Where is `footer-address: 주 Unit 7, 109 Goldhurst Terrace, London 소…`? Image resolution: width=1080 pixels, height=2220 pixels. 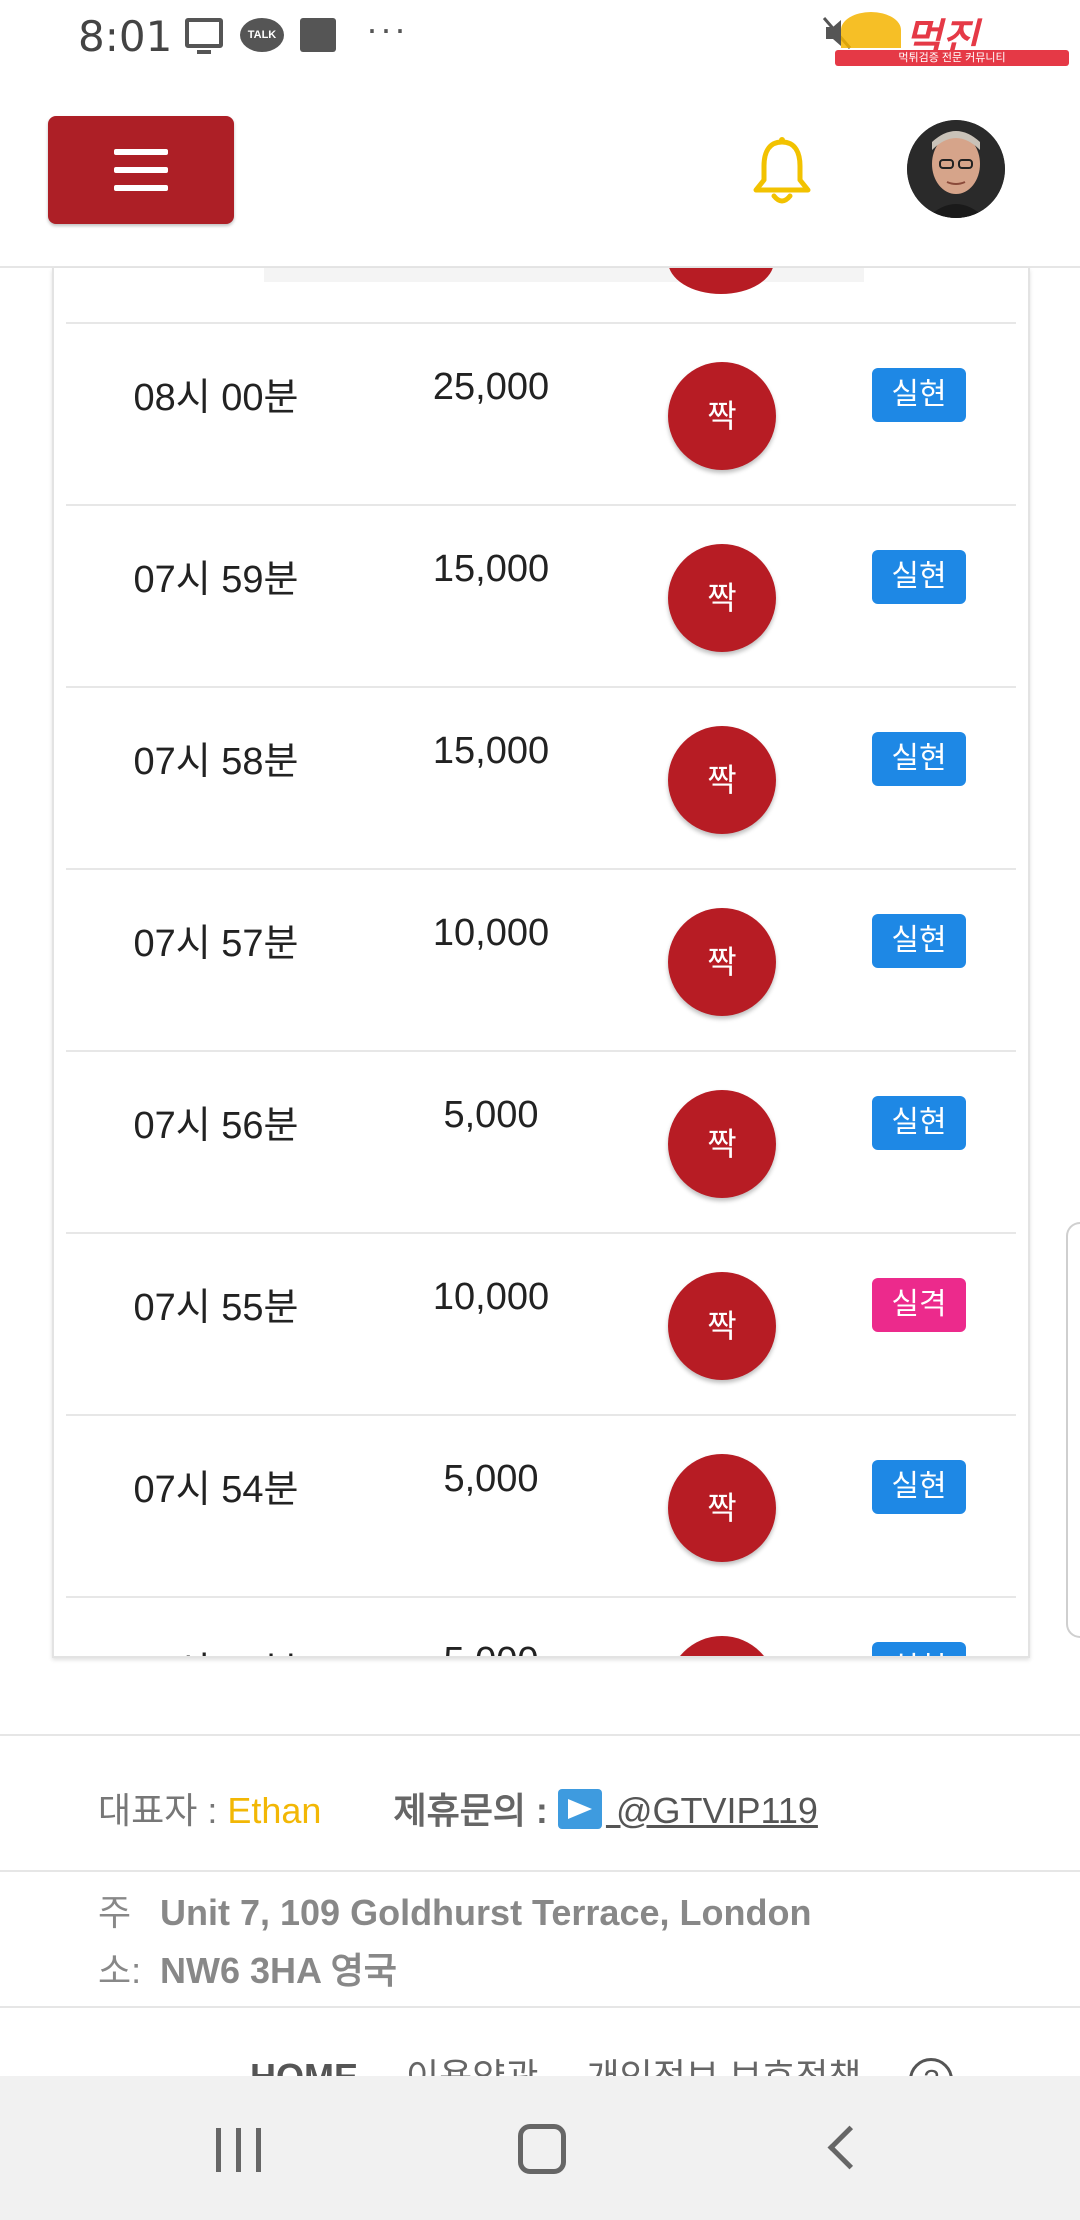
footer-address: 주 Unit 7, 109 Goldhurst Terrace, London 소… is located at coordinates (454, 1942).